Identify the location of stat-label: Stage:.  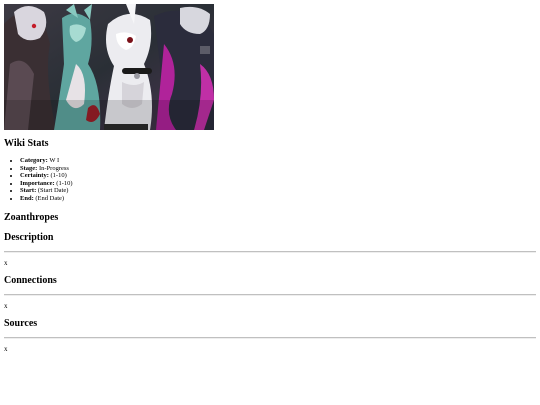
(29, 168).